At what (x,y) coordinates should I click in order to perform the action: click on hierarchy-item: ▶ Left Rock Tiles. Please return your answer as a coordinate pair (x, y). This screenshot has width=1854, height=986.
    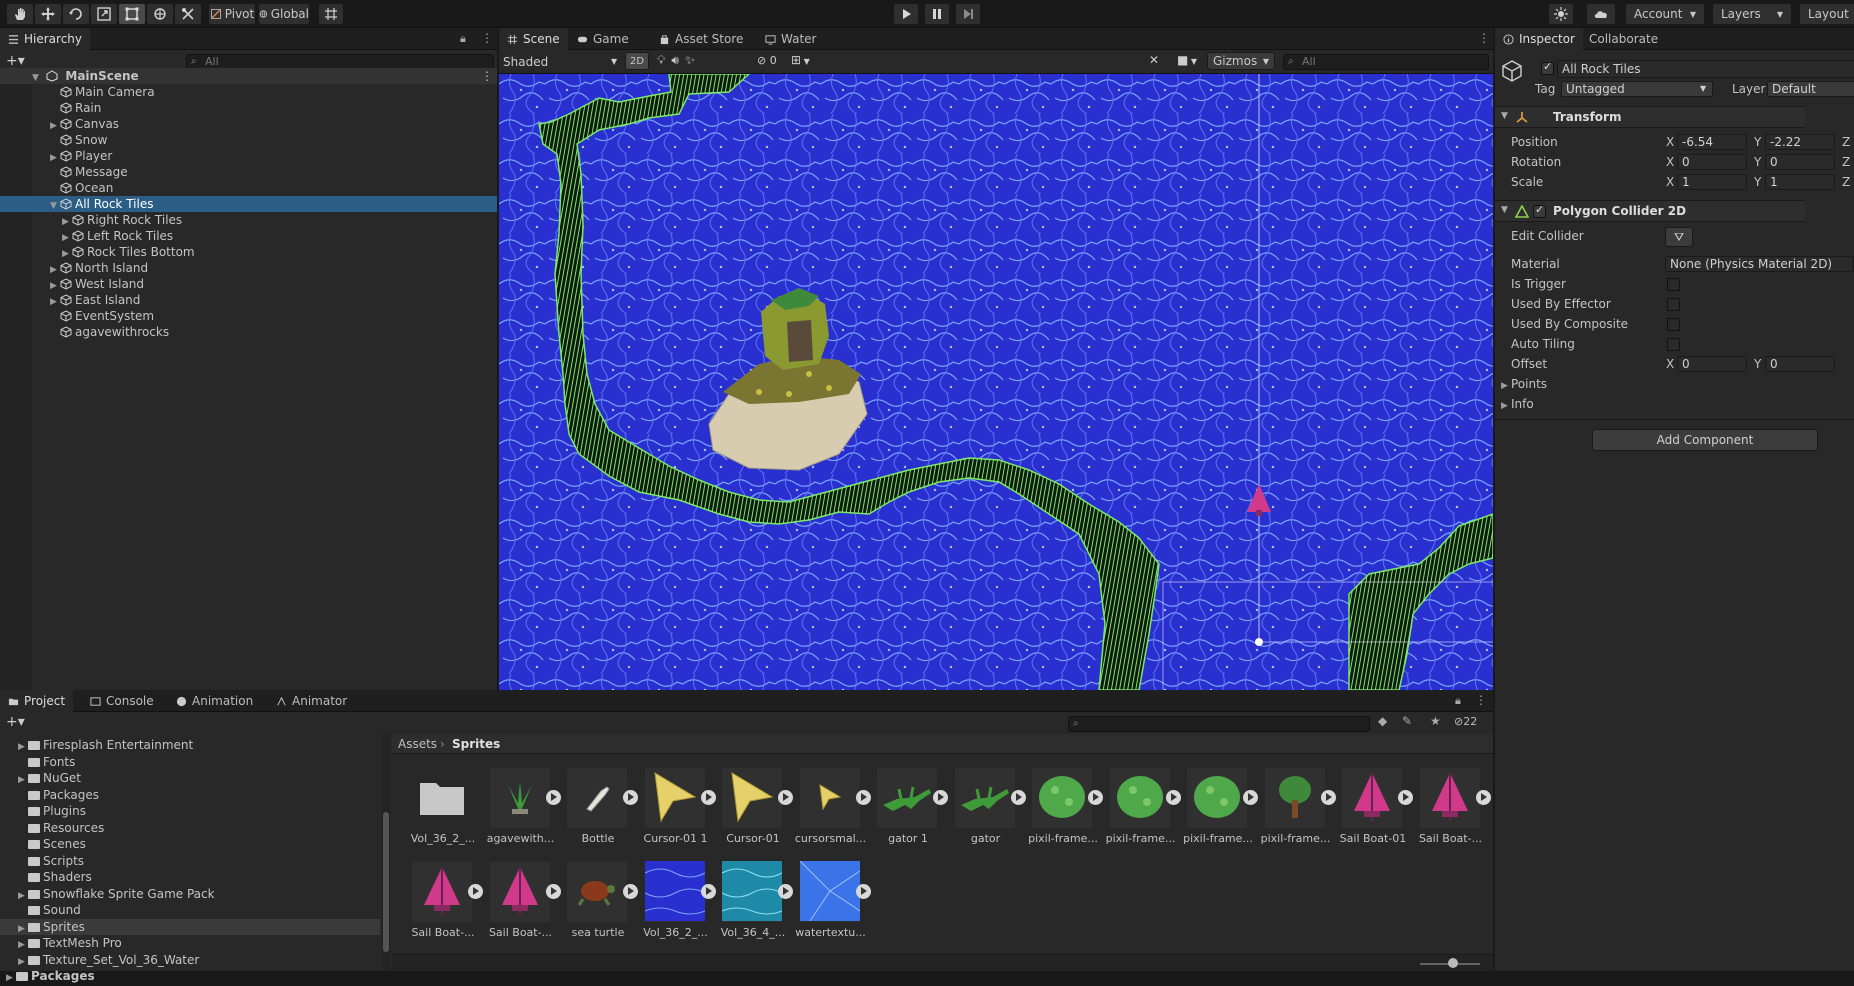
    Looking at the image, I should click on (248, 236).